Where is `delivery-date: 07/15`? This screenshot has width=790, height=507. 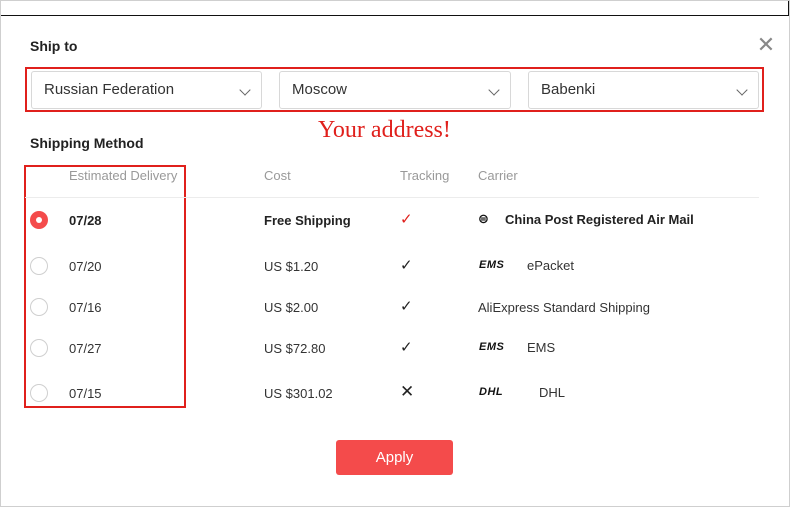 delivery-date: 07/15 is located at coordinates (85, 393).